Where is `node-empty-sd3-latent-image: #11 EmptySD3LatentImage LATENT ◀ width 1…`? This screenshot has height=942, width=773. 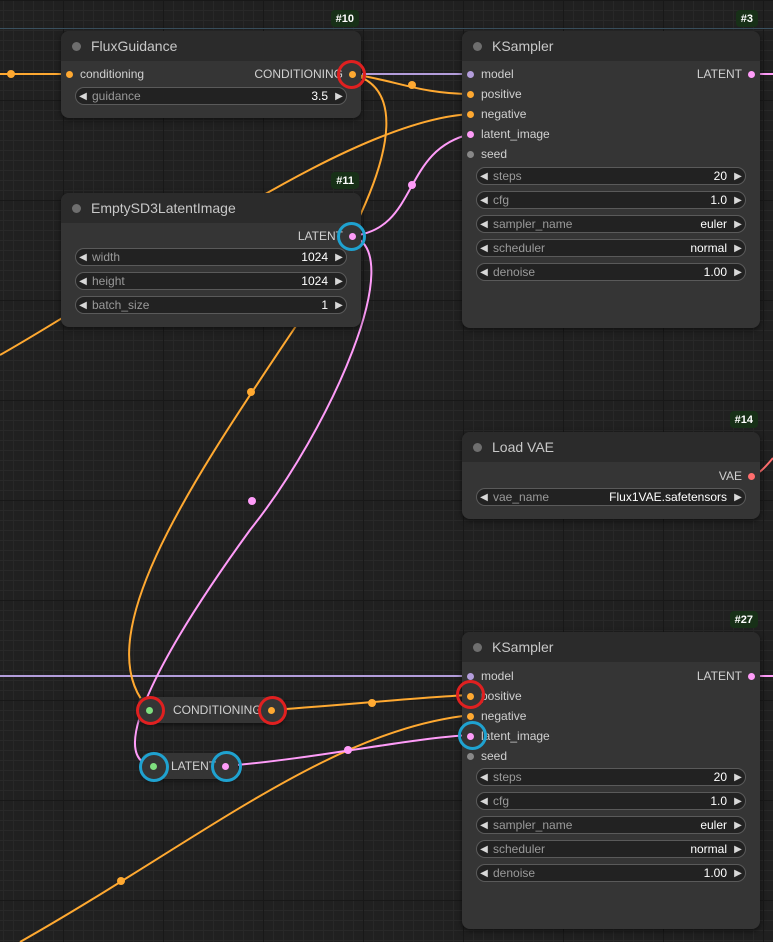 node-empty-sd3-latent-image: #11 EmptySD3LatentImage LATENT ◀ width 1… is located at coordinates (211, 249).